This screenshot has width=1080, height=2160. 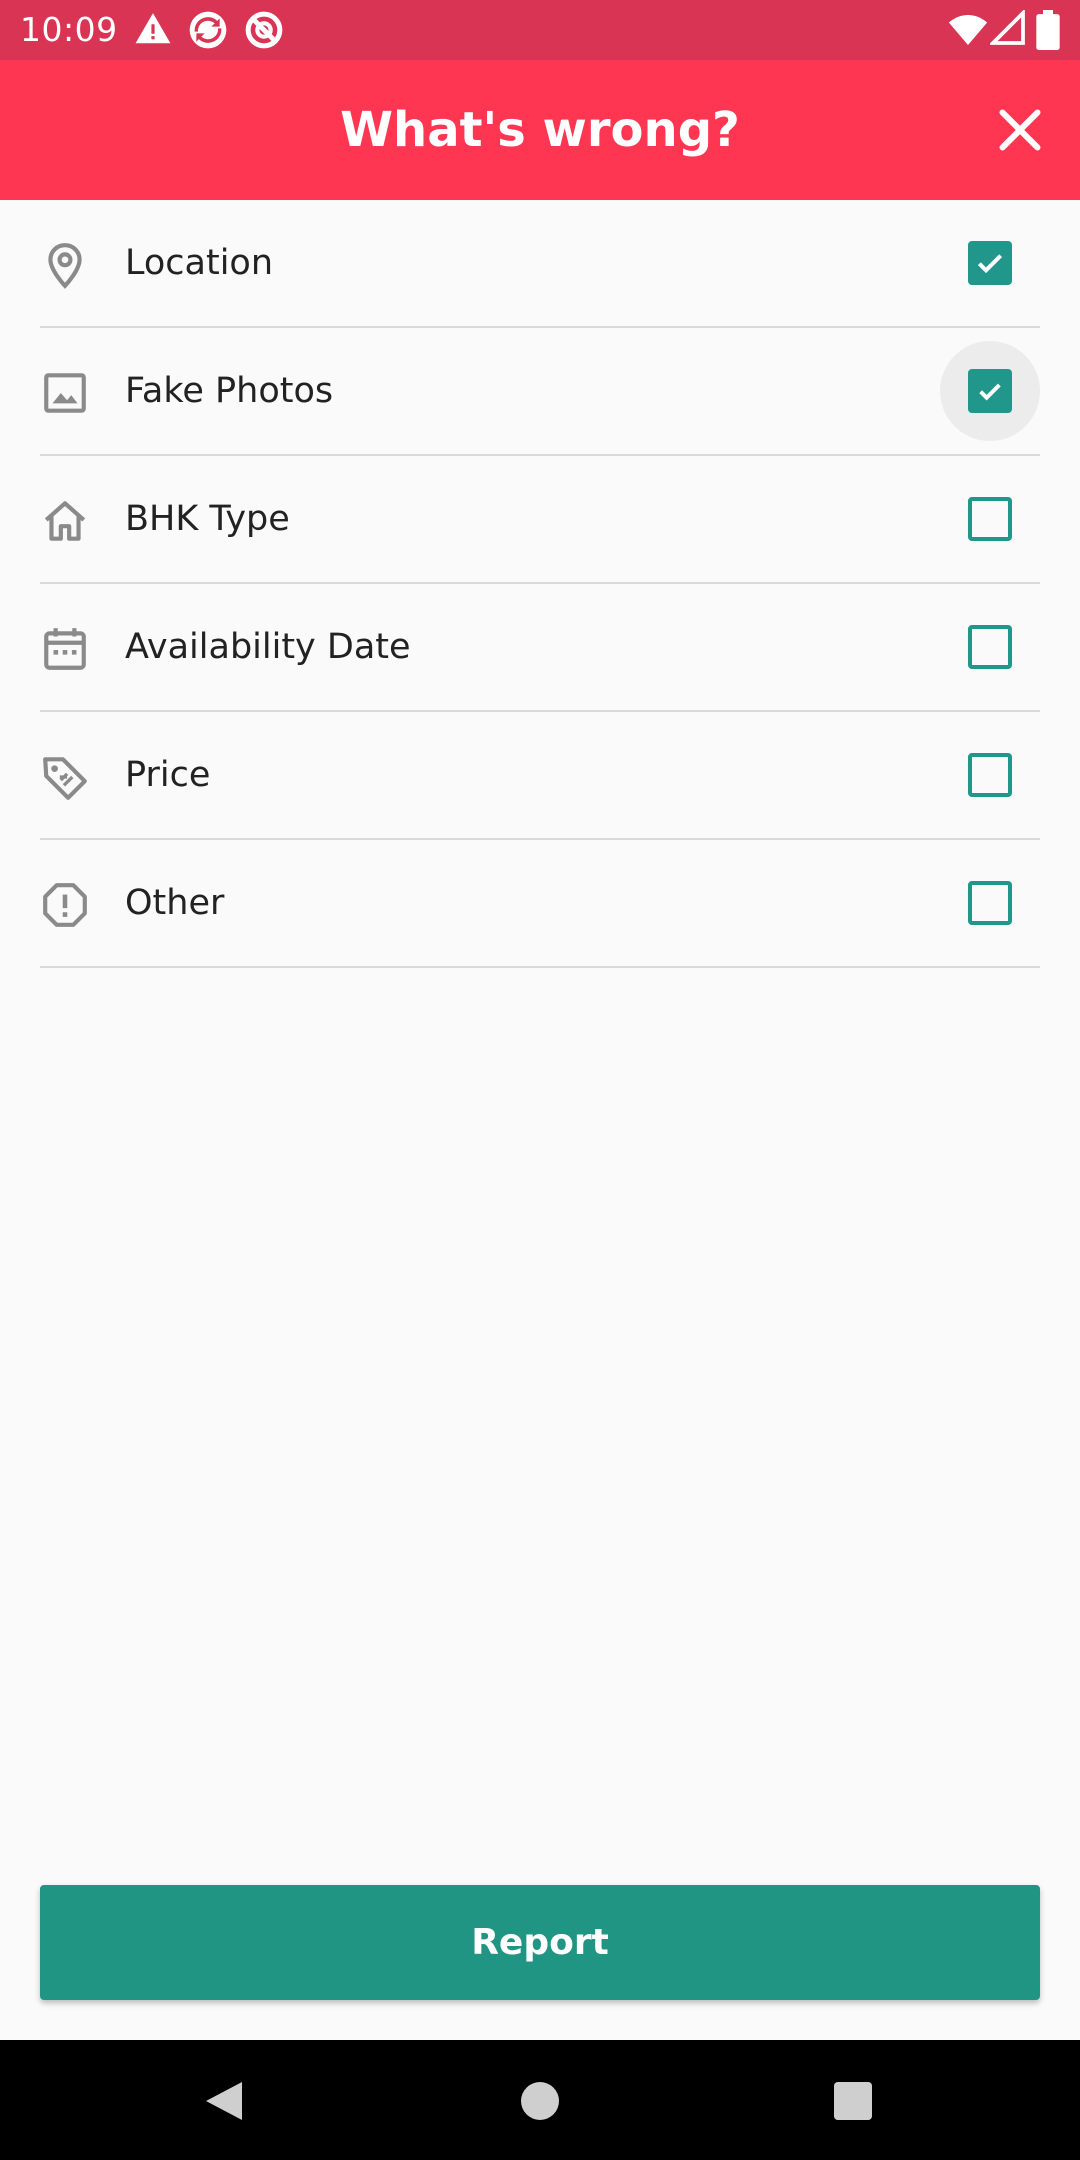 What do you see at coordinates (540, 30) in the screenshot?
I see `status-bar: 10:09` at bounding box center [540, 30].